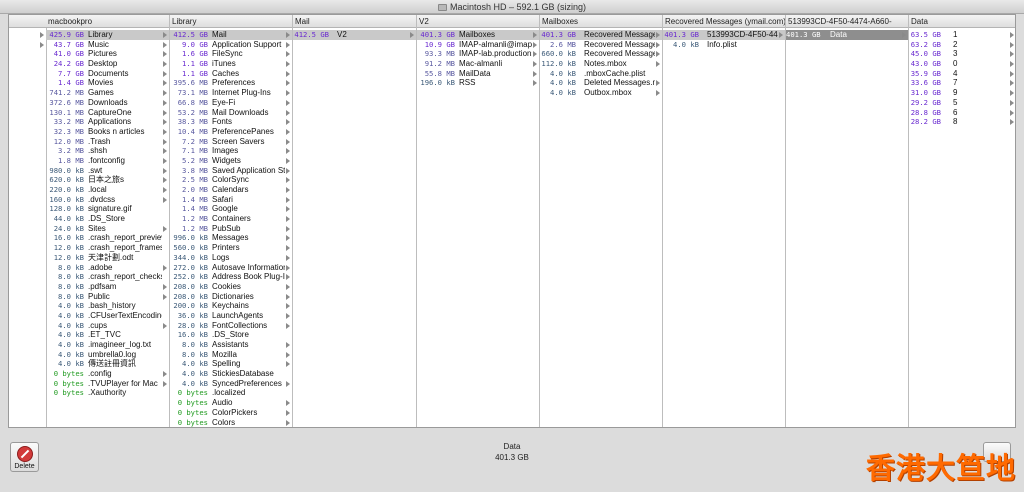 The image size is (1024, 492). Describe the element at coordinates (107, 190) in the screenshot. I see `file-row: 220.0 kB .local` at that location.